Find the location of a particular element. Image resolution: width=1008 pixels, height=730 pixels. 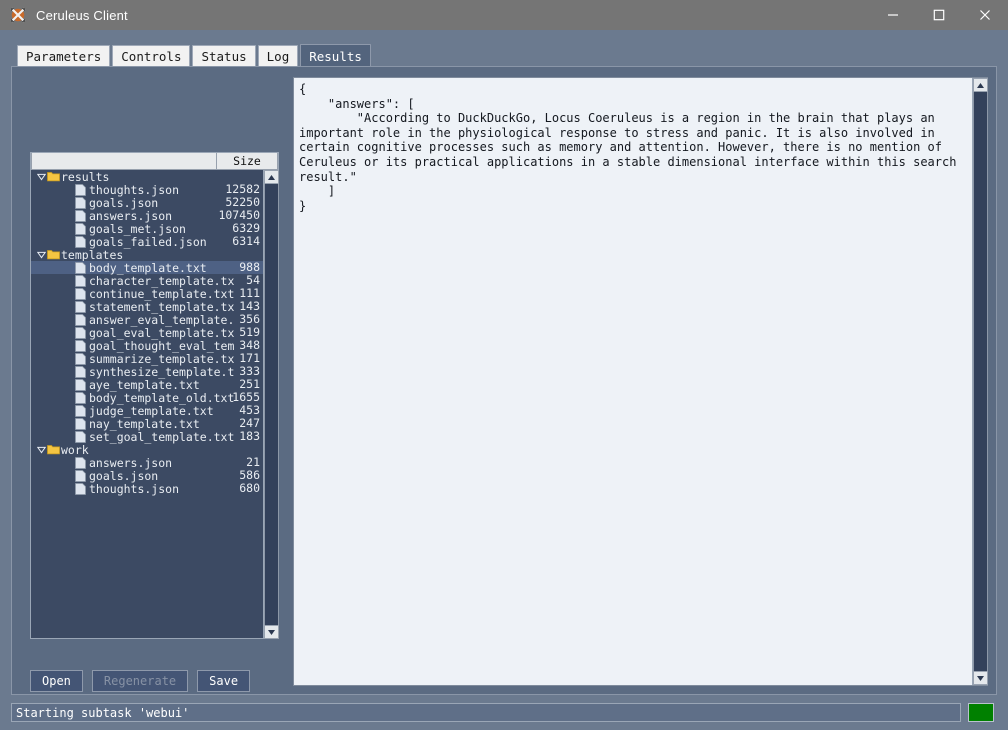

scroll-down-icon is located at coordinates (271, 632).